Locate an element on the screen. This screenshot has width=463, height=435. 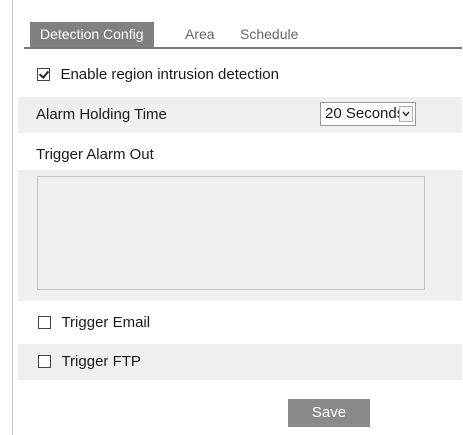
trigger-ftp-checkbox is located at coordinates (44, 361).